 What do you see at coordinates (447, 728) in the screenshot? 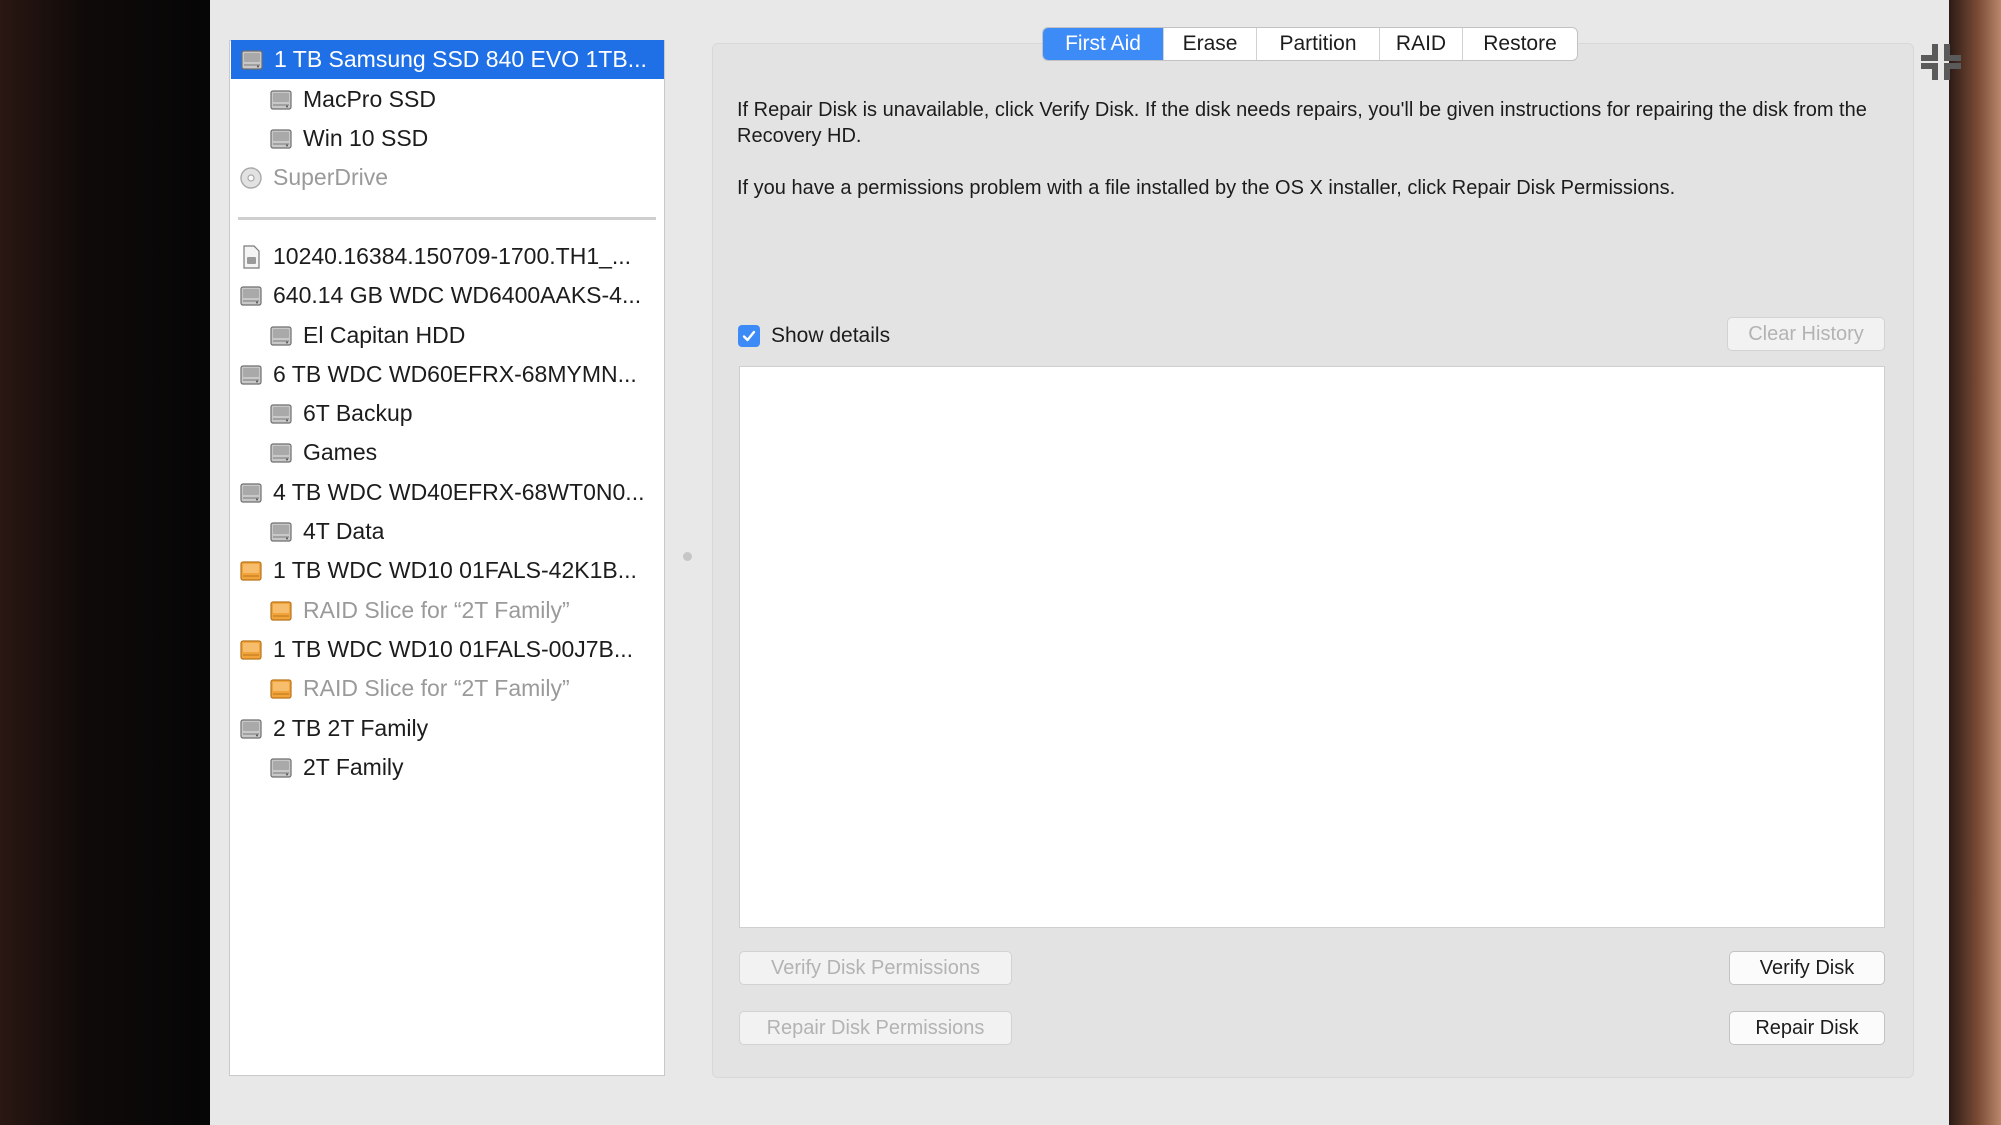
I see `sidebar-item-2-tb-2t-family: 2 TB 2T Family` at bounding box center [447, 728].